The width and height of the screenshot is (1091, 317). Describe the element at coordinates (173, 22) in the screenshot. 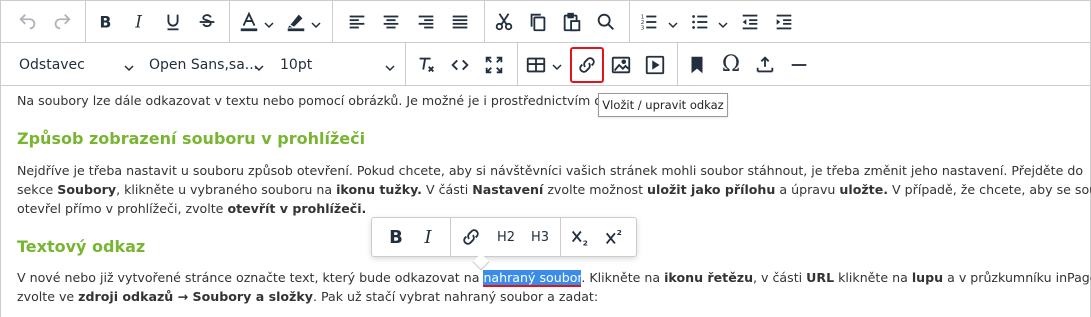

I see `underline-icon` at that location.